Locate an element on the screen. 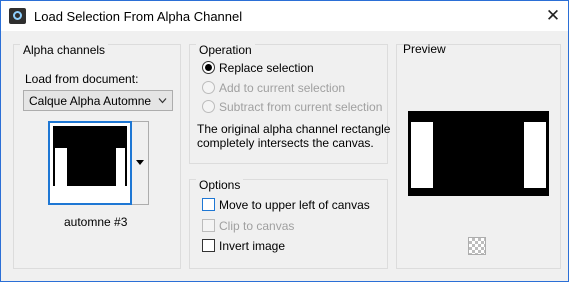 The width and height of the screenshot is (569, 282). app-icon is located at coordinates (17, 16).